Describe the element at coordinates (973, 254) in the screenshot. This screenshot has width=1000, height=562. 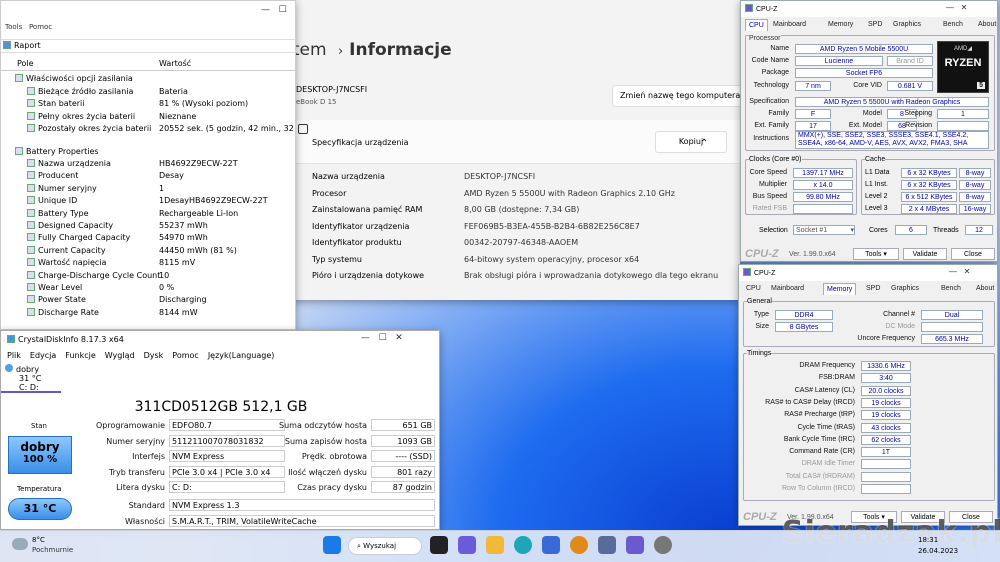
I see `close-button: Close` at that location.